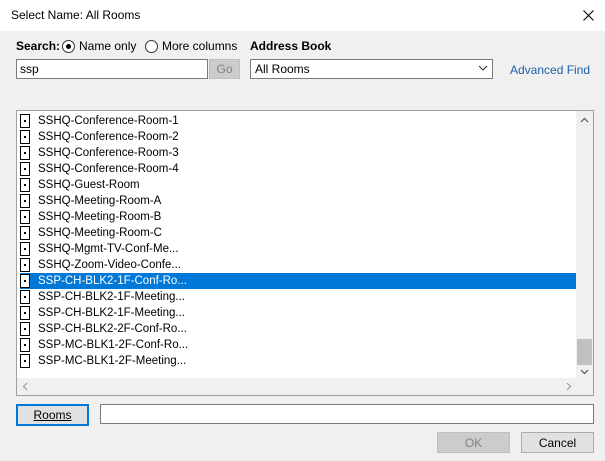 This screenshot has height=461, width=605. What do you see at coordinates (100, 217) in the screenshot?
I see `list-item-label: SSHQ-Meeting-Room-B` at bounding box center [100, 217].